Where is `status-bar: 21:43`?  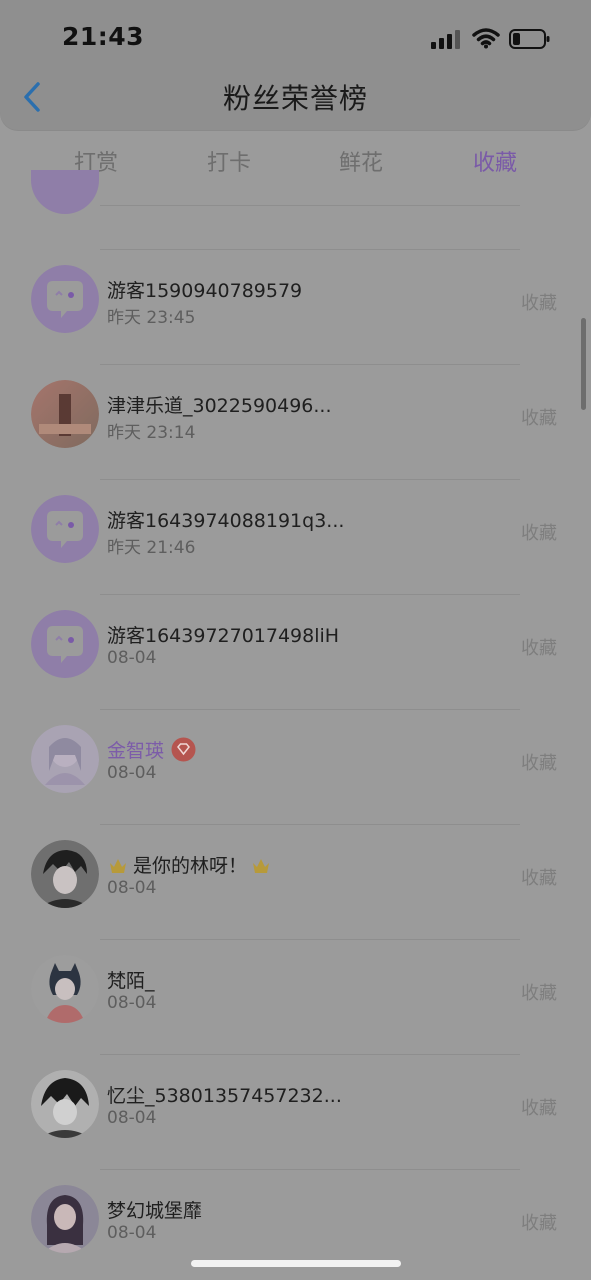
status-bar: 21:43 is located at coordinates (295, 30).